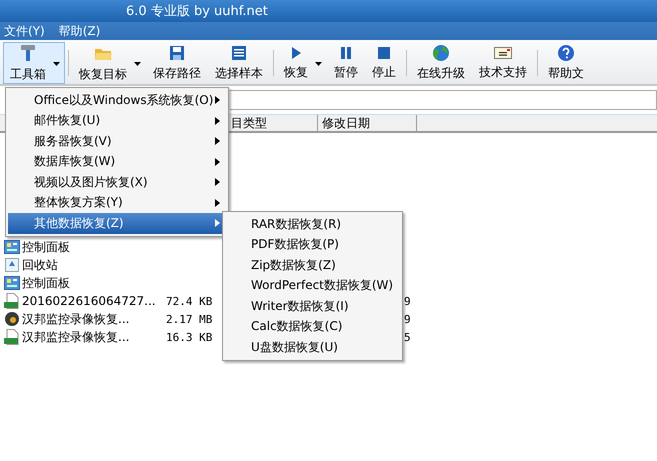  What do you see at coordinates (296, 53) in the screenshot?
I see `play-icon` at bounding box center [296, 53].